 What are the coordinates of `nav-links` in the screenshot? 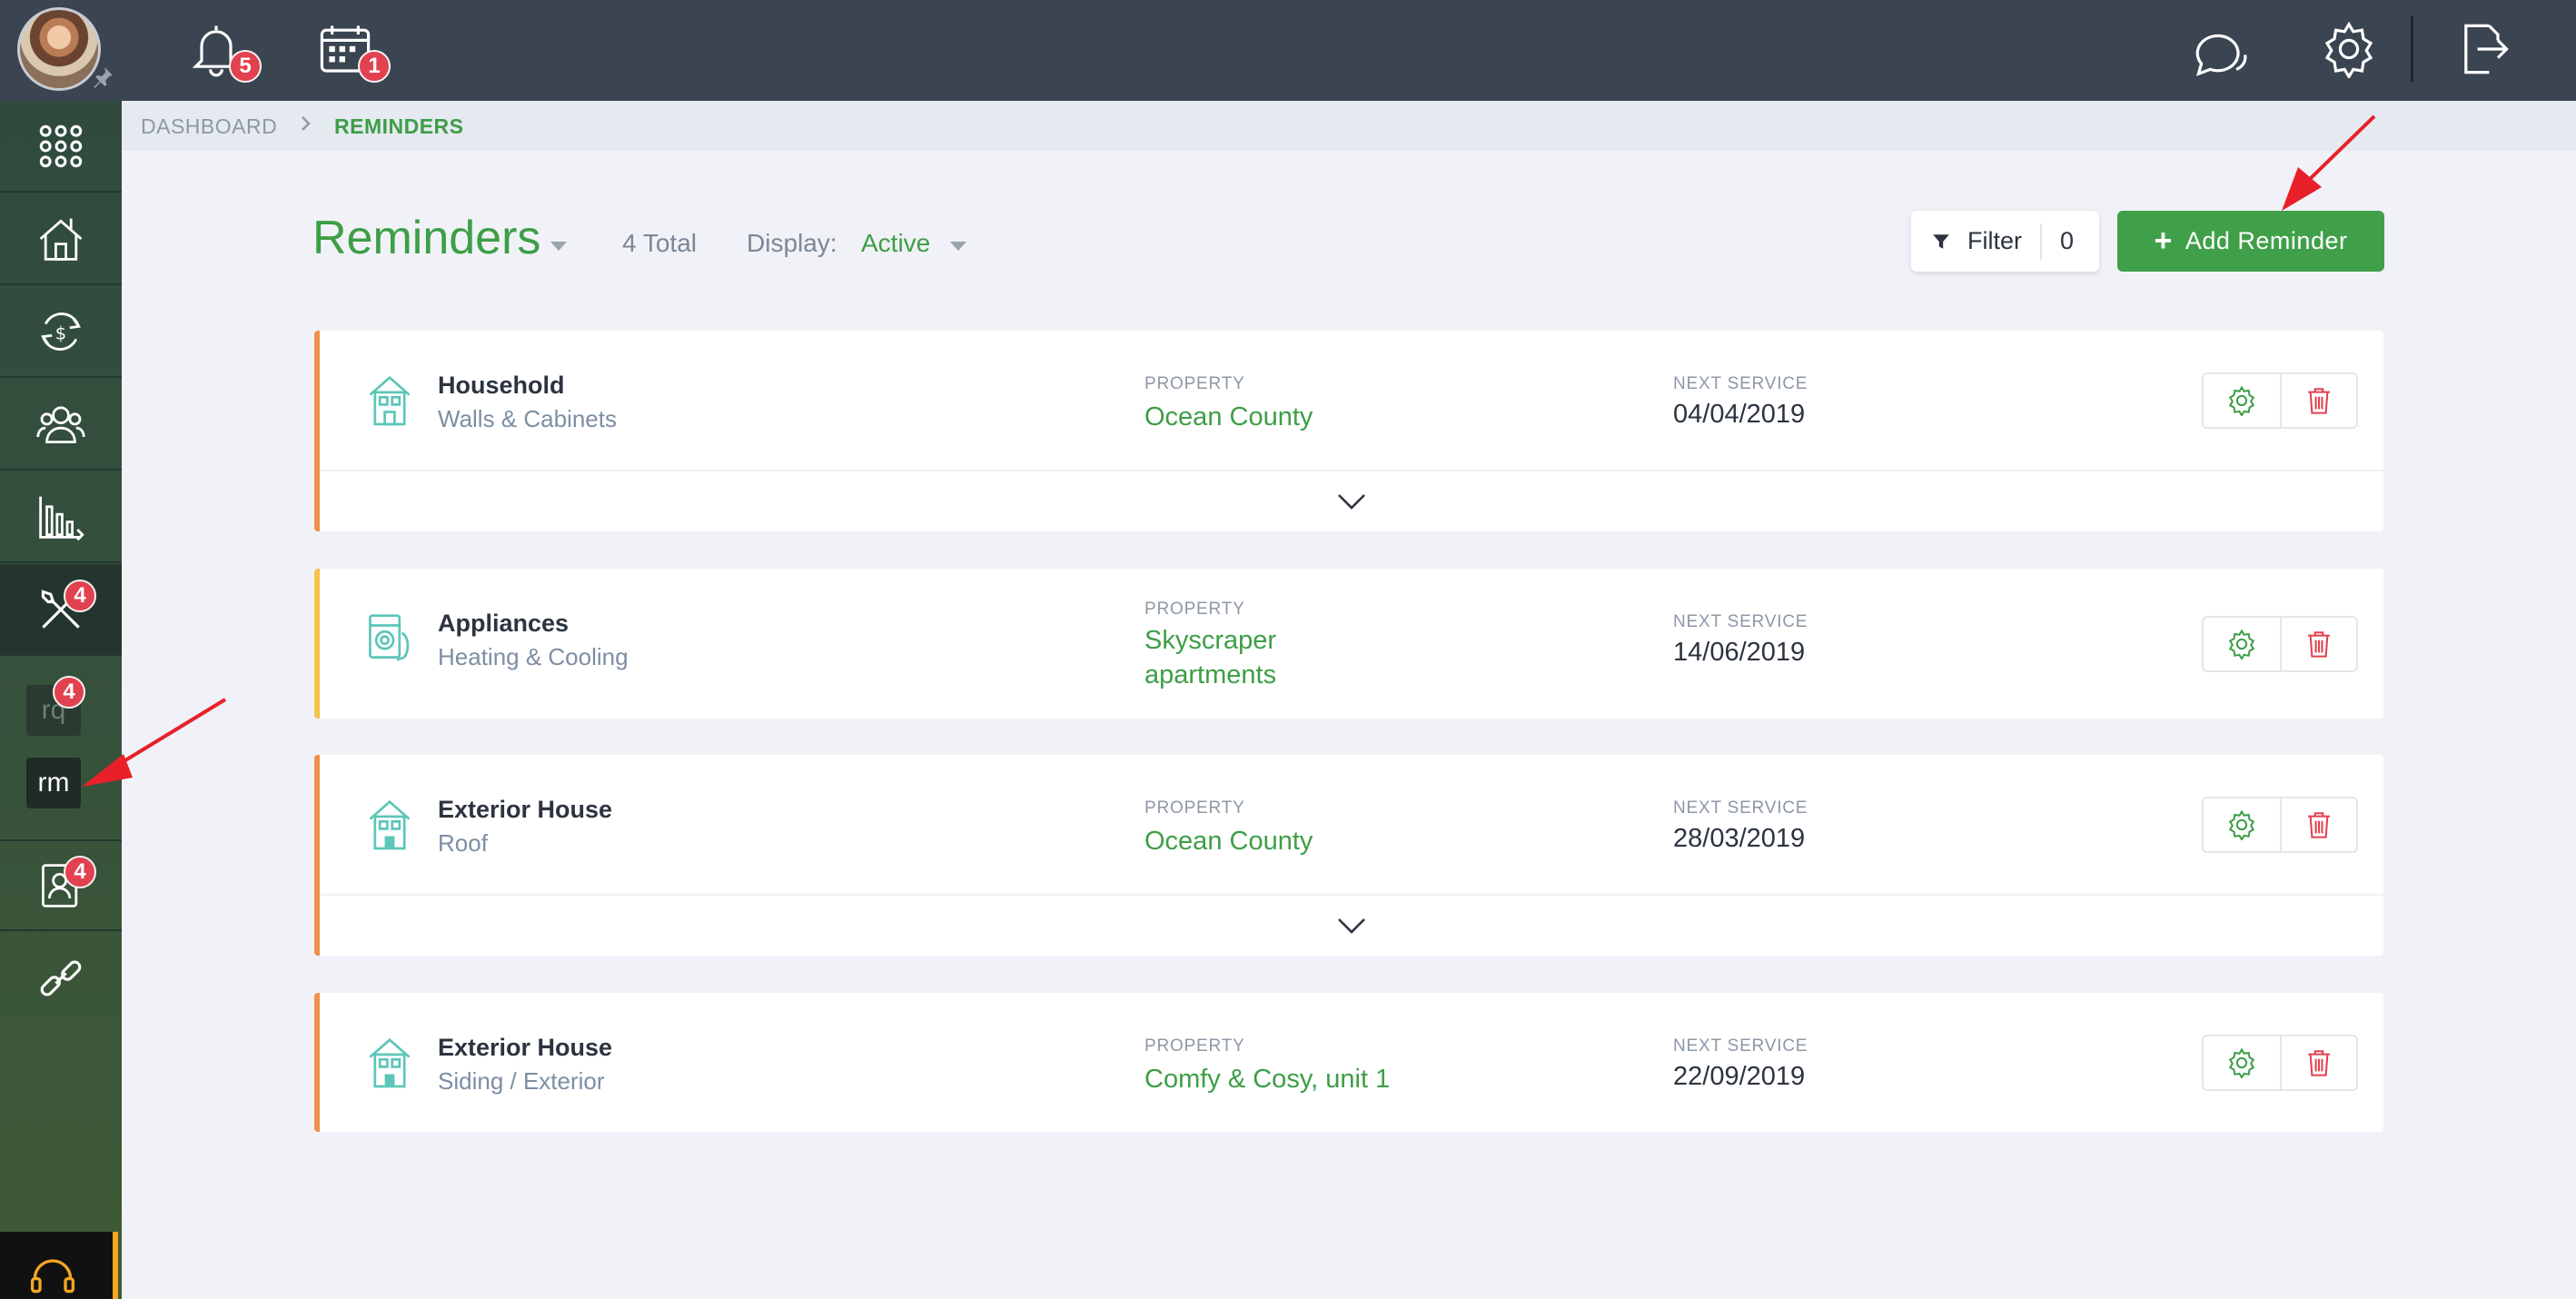 It's located at (61, 978).